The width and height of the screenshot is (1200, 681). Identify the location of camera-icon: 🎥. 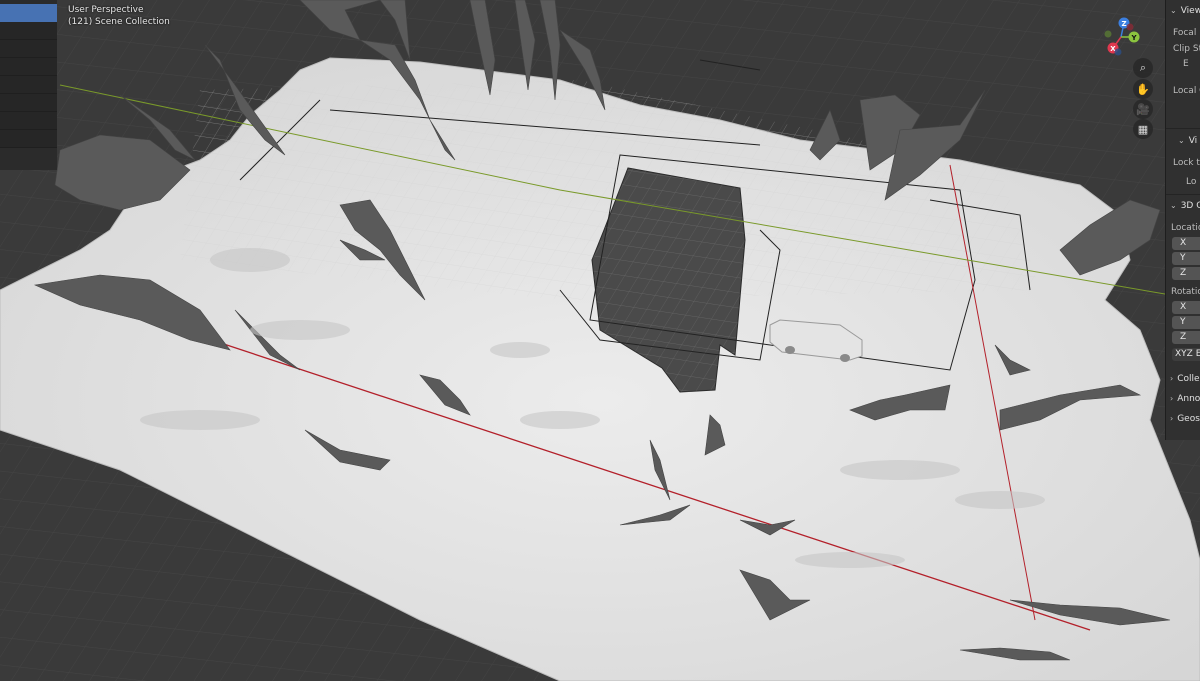
(1143, 109).